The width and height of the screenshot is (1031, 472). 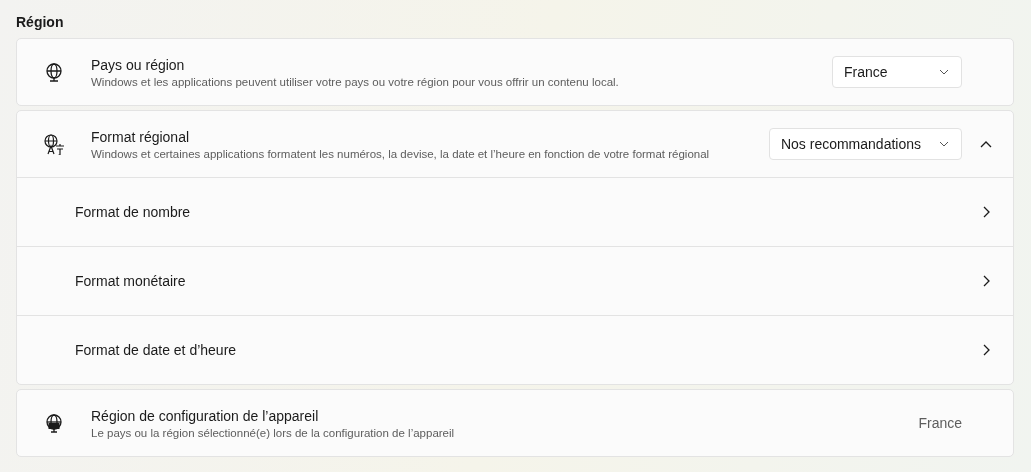 What do you see at coordinates (355, 81) in the screenshot?
I see `setting-description: Windows et les applications peuvent utiliser votre pays ou votre région pour vous offrir un contenu local.` at bounding box center [355, 81].